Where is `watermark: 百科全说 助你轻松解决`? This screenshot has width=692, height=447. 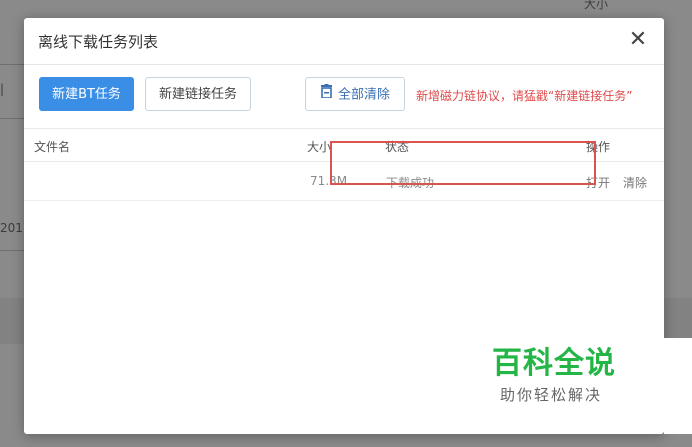 watermark: 百科全说 助你轻松解决 is located at coordinates (565, 377).